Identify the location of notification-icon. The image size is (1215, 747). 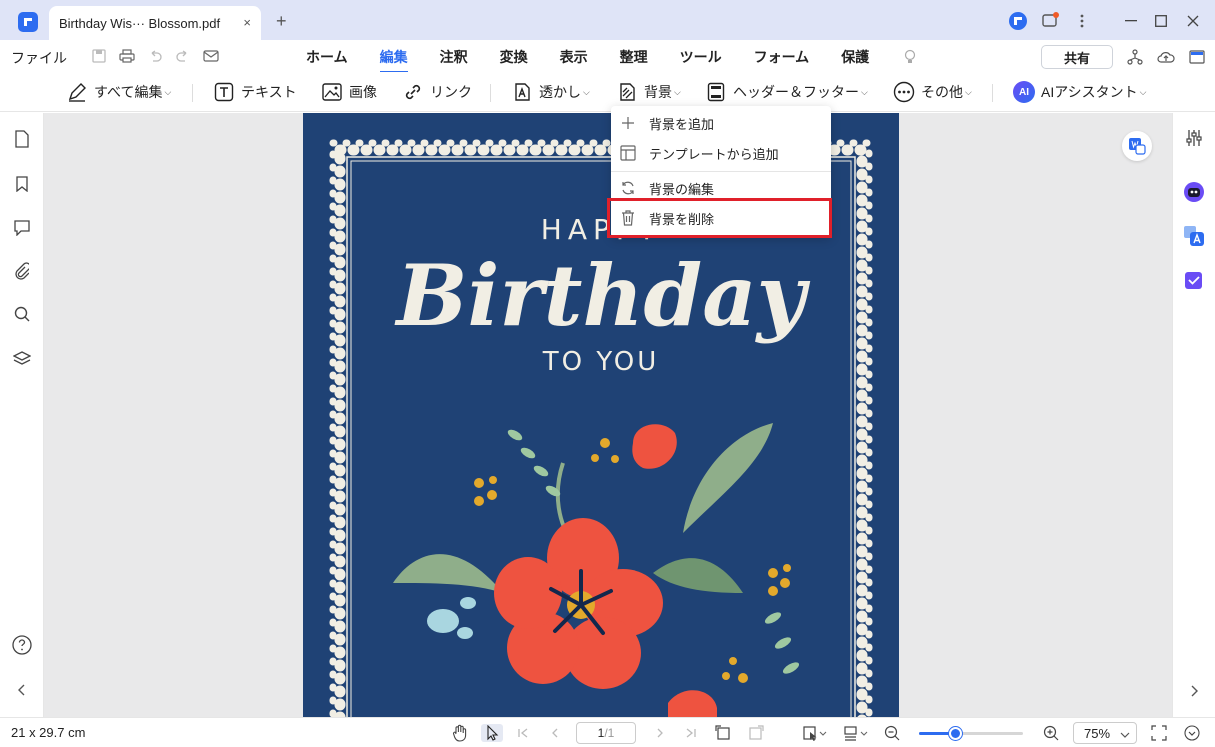
(1050, 21).